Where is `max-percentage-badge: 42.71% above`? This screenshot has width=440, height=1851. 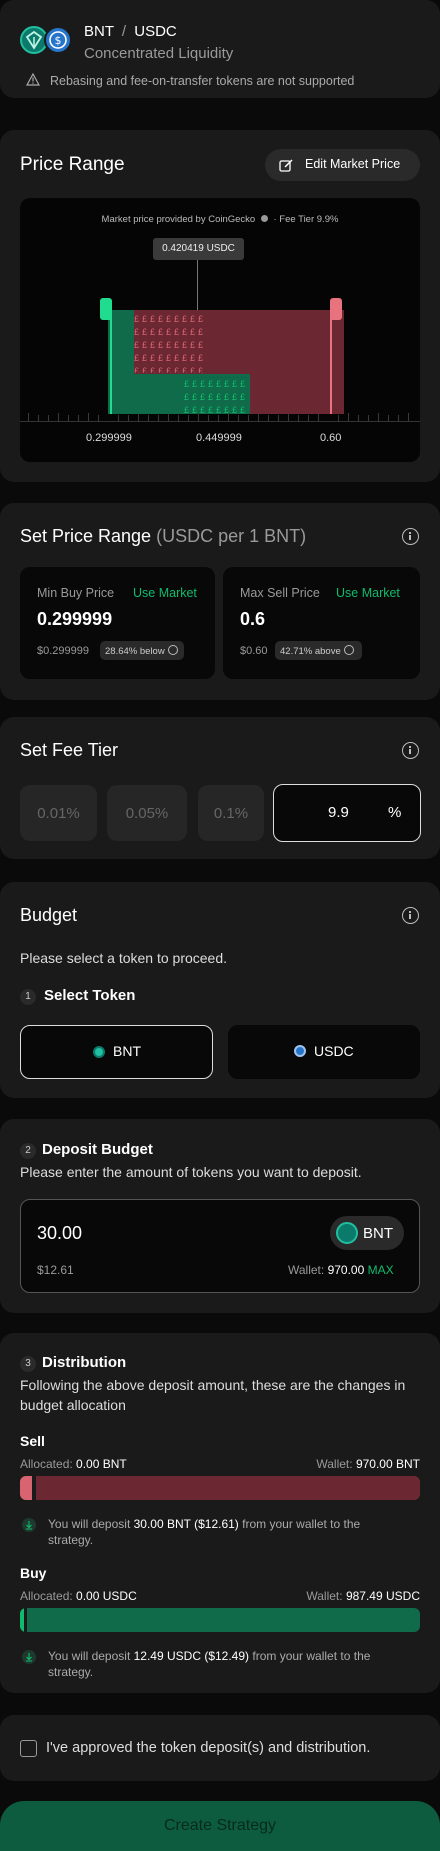
max-percentage-badge: 42.71% above is located at coordinates (318, 650).